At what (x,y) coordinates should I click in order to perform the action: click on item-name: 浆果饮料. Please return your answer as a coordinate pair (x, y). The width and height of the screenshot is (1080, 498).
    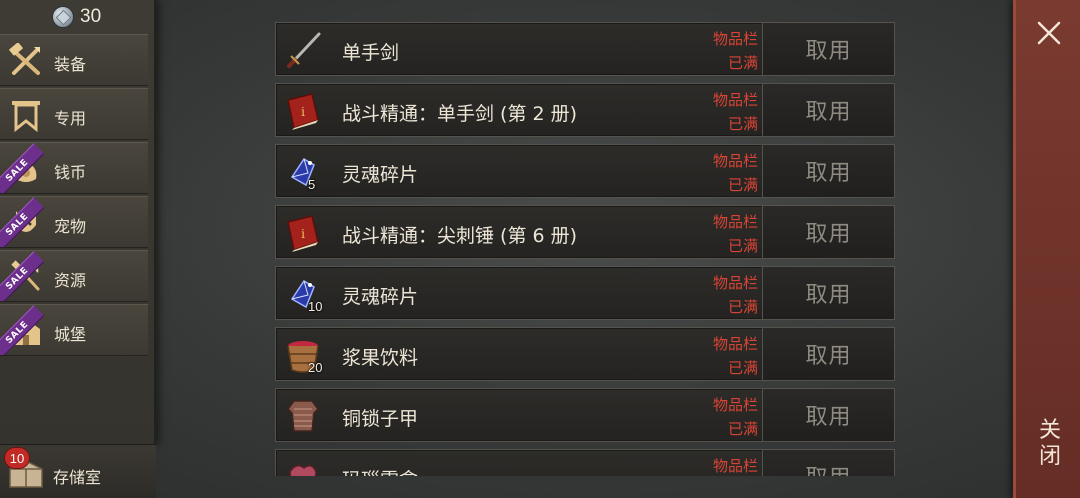
    Looking at the image, I should click on (380, 358).